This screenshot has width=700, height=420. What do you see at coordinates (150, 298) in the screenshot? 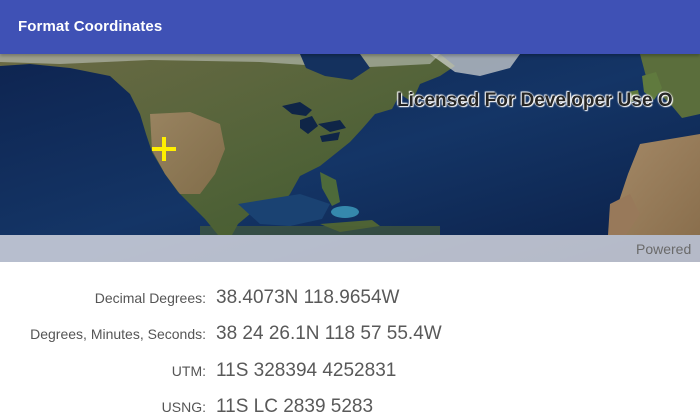
I see `decimal-degrees-label: Decimal Degrees:` at bounding box center [150, 298].